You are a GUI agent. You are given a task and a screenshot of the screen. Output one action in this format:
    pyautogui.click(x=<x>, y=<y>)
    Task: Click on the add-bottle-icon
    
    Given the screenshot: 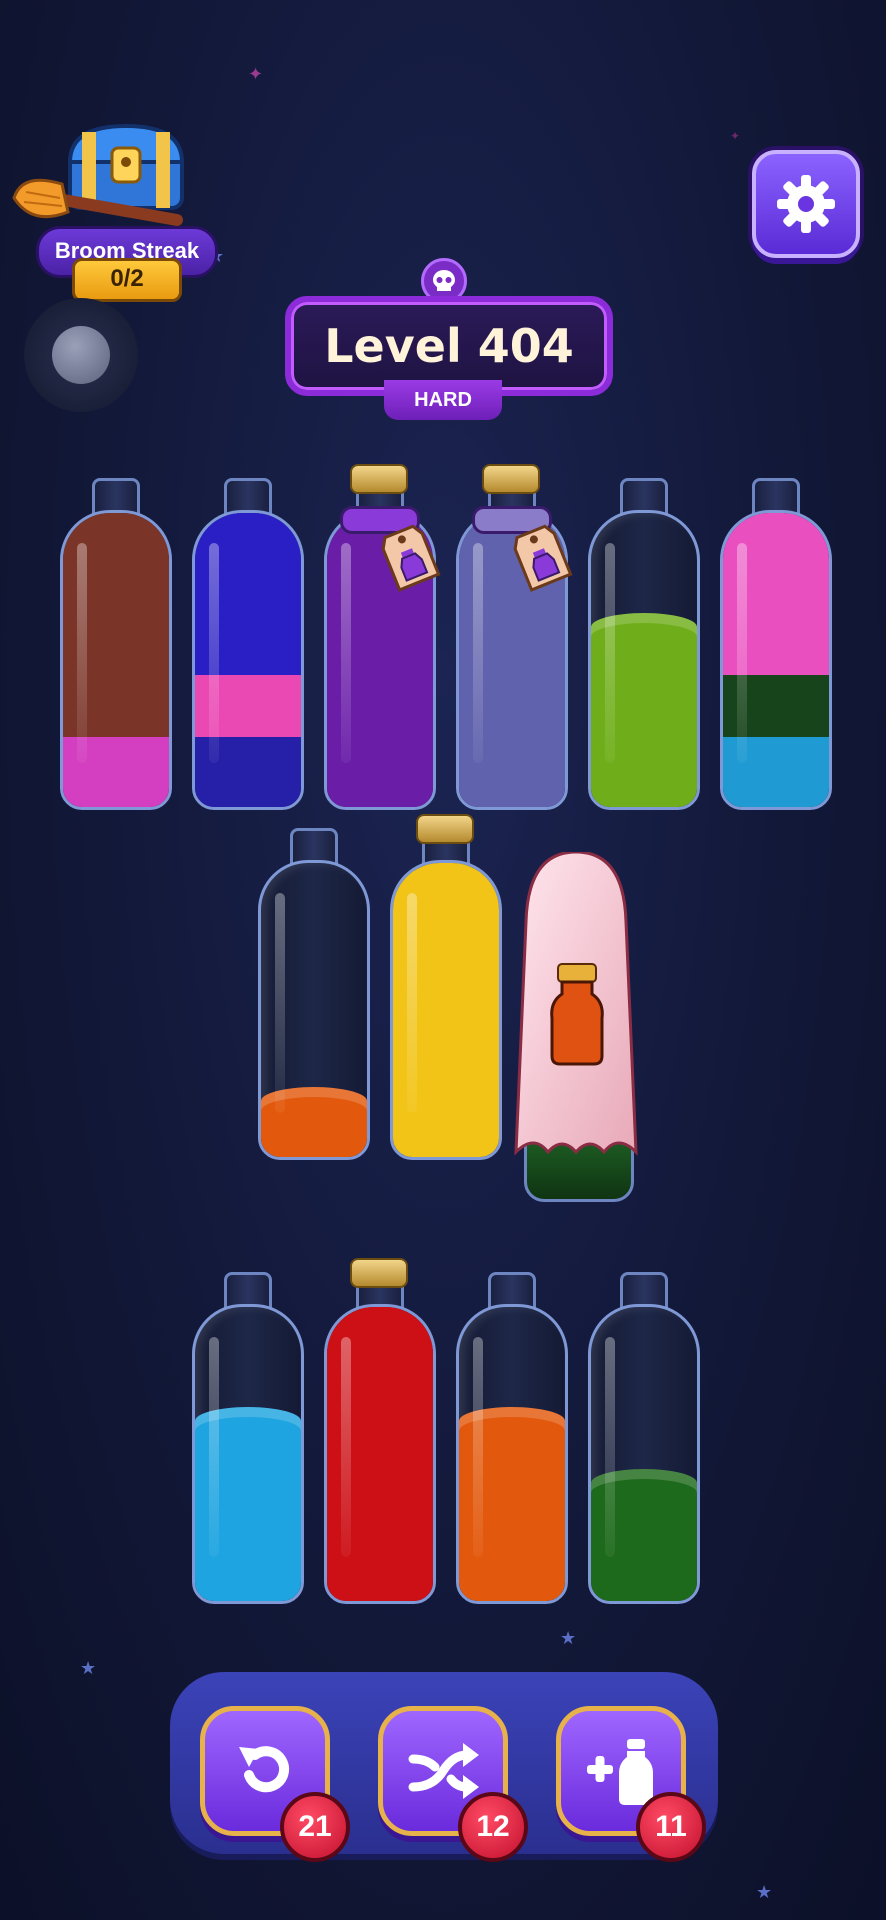 What is the action you would take?
    pyautogui.click(x=620, y=1772)
    